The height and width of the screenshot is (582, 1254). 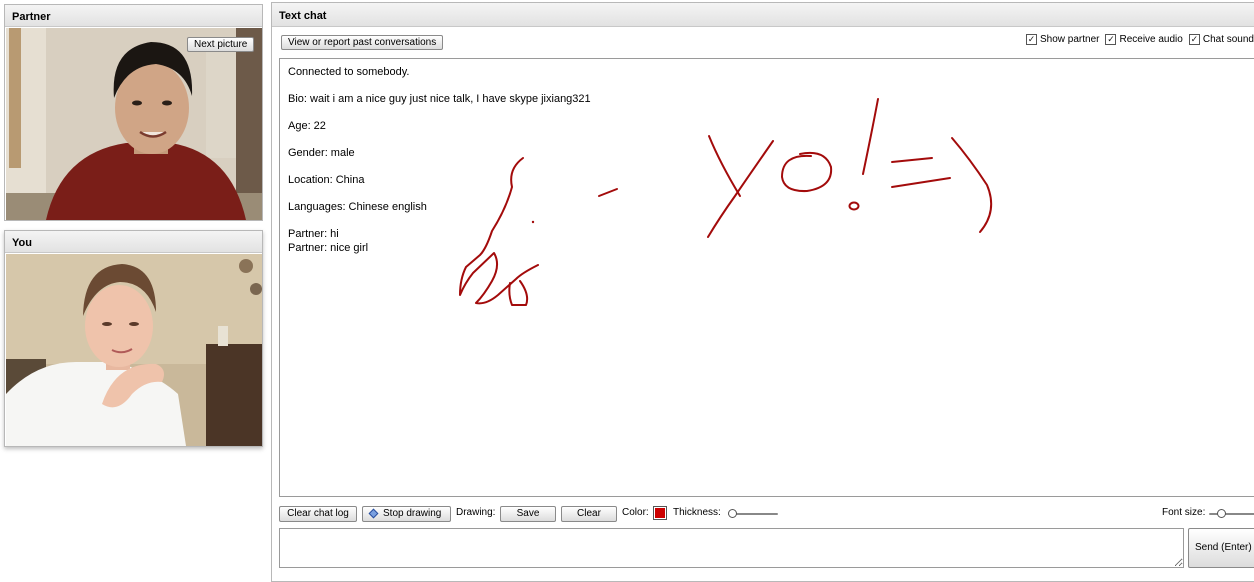 What do you see at coordinates (133, 242) in the screenshot?
I see `you-panel-title: You` at bounding box center [133, 242].